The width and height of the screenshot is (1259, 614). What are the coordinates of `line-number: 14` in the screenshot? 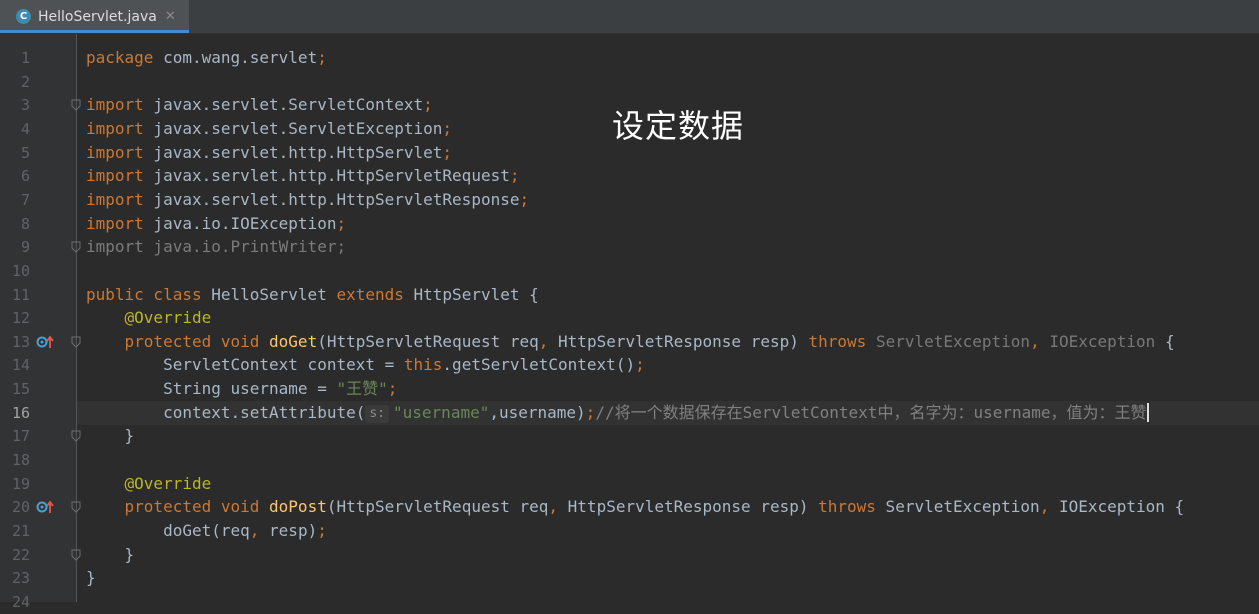 It's located at (20, 365).